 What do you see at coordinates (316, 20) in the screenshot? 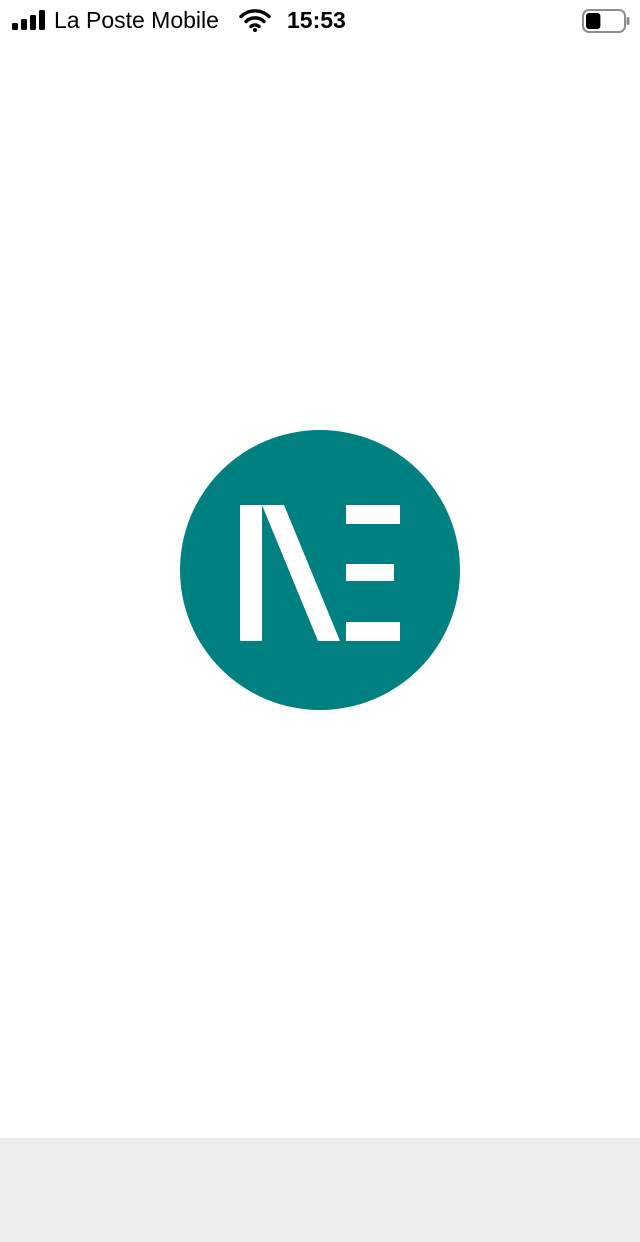
I see `status-time: 15:53` at bounding box center [316, 20].